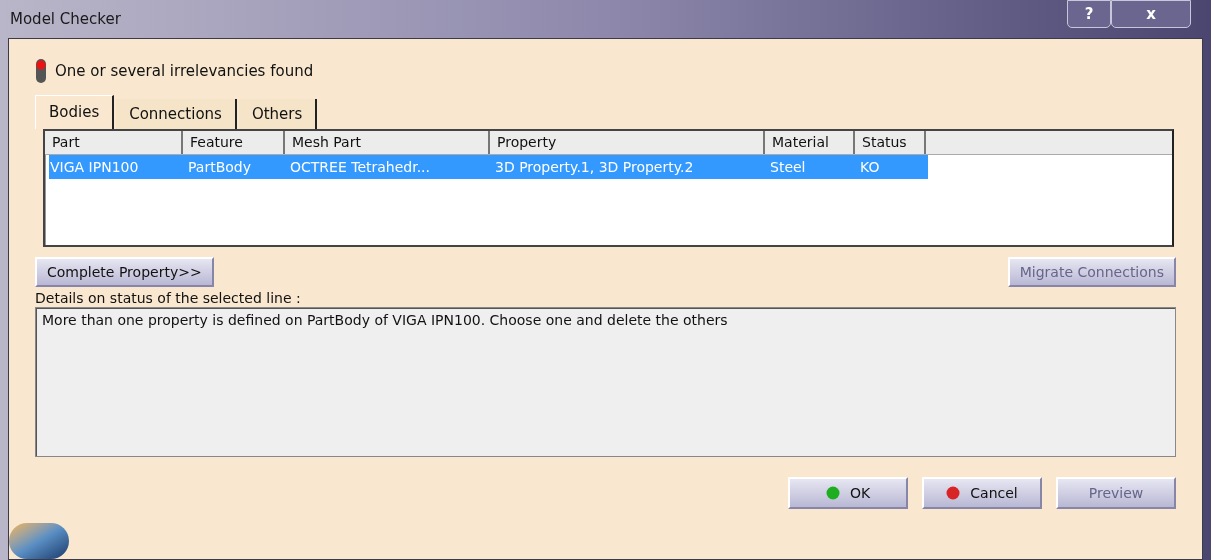 This screenshot has width=1211, height=560. Describe the element at coordinates (75, 112) in the screenshot. I see `tab: Bodies` at that location.